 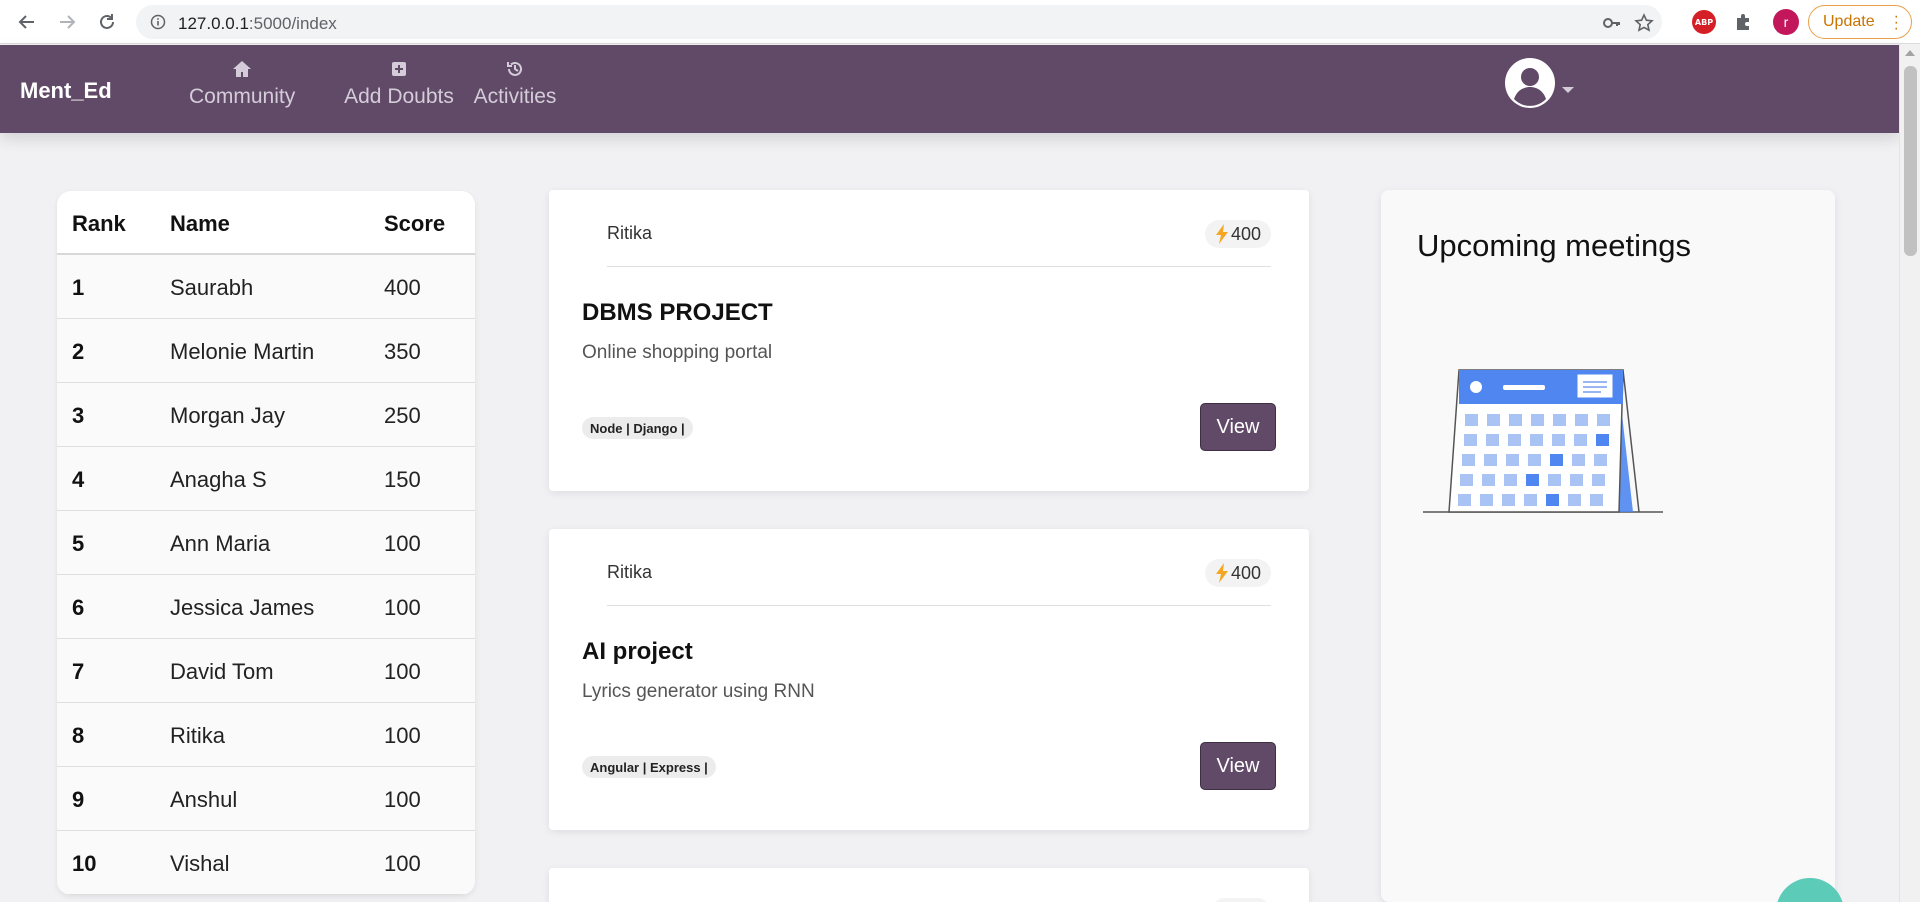 What do you see at coordinates (158, 22) in the screenshot?
I see `site-info-icon` at bounding box center [158, 22].